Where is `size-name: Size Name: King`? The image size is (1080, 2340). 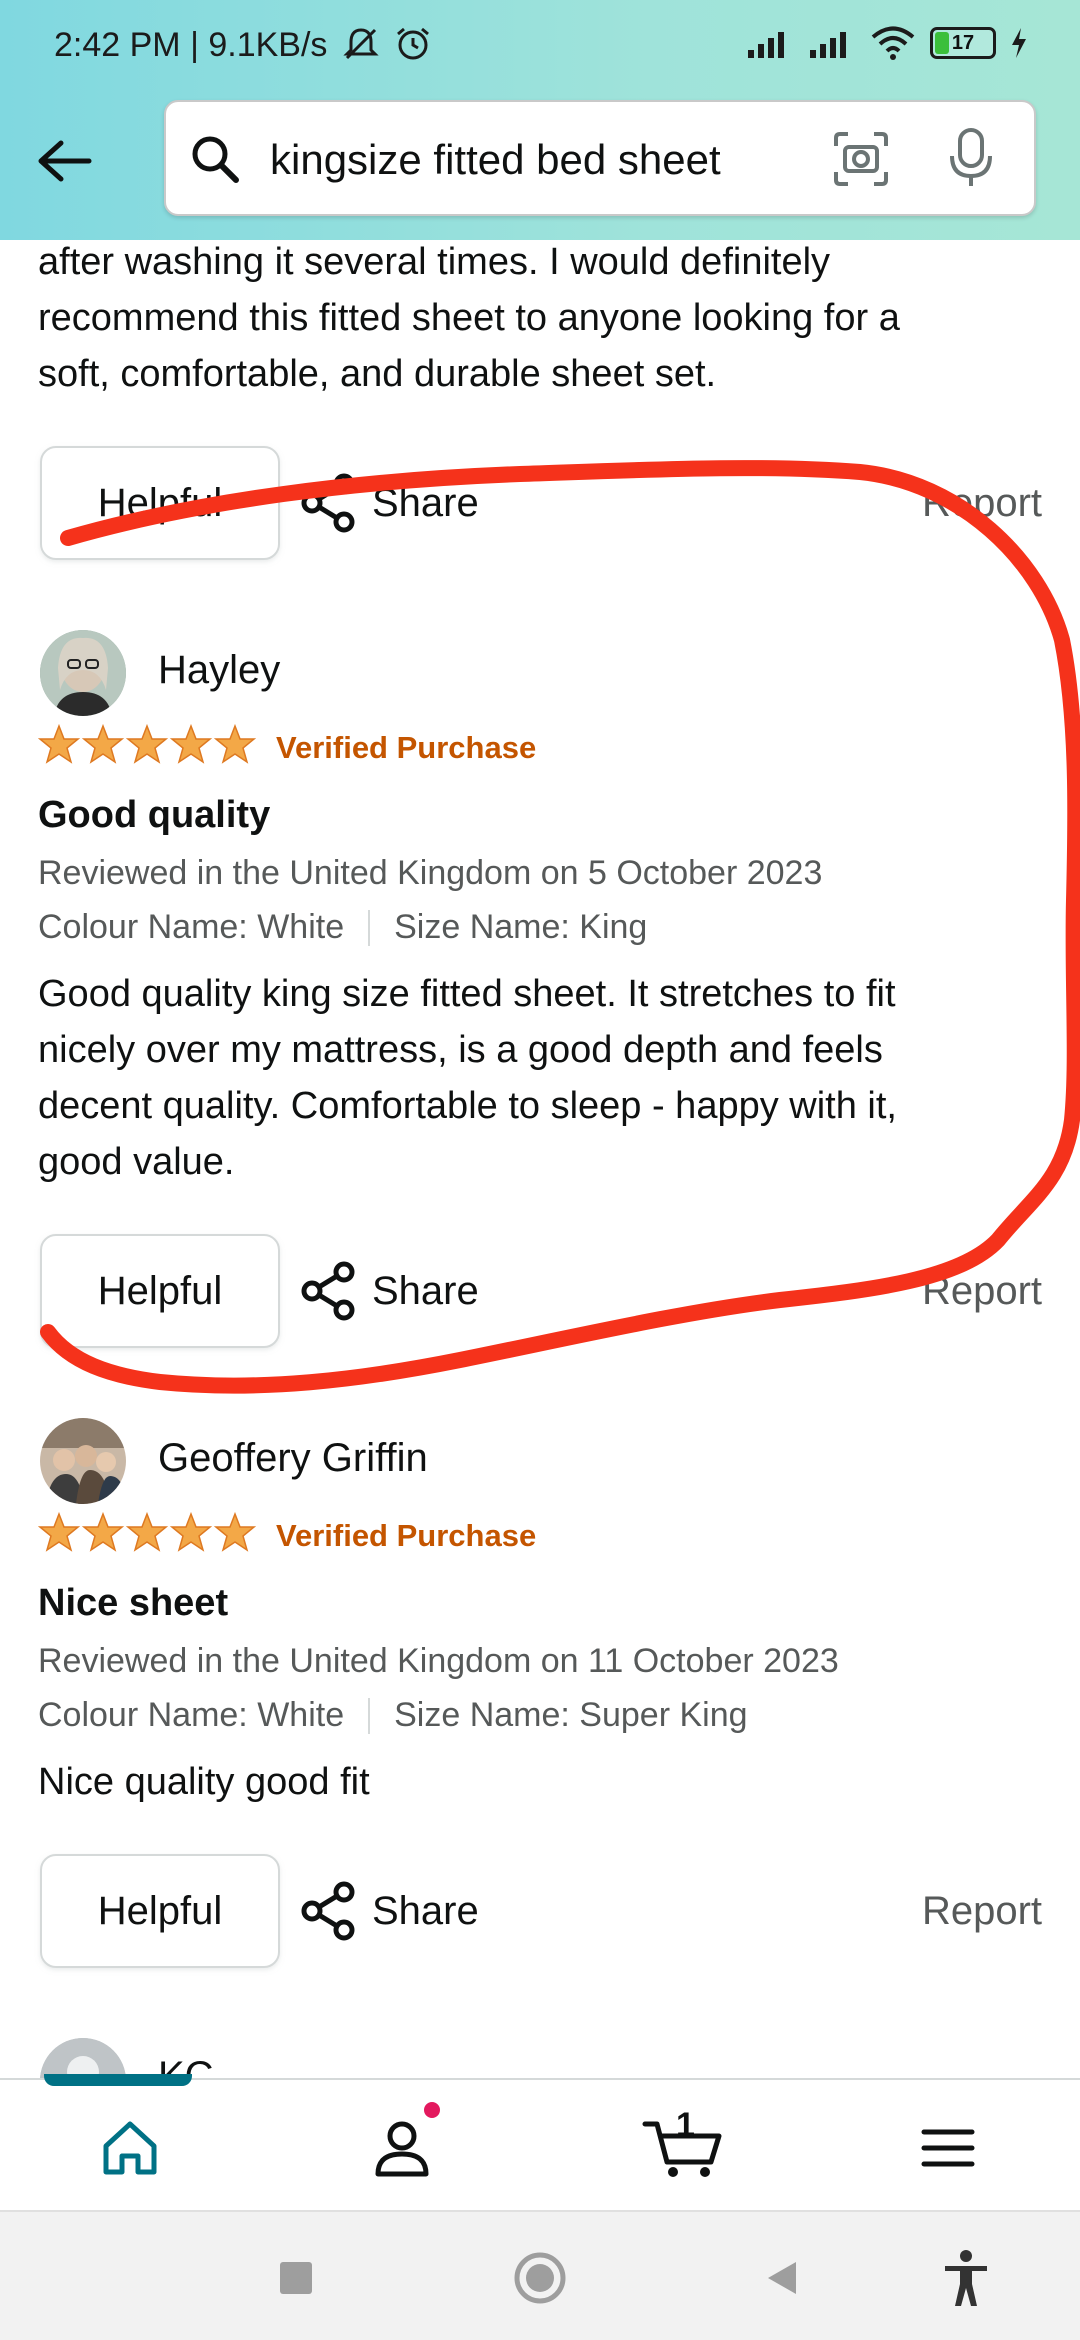
size-name: Size Name: King is located at coordinates (521, 927).